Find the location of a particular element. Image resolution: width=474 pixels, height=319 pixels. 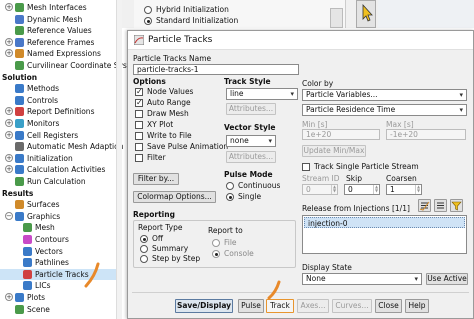

tree-item: + Cell Registers is located at coordinates (58, 135).